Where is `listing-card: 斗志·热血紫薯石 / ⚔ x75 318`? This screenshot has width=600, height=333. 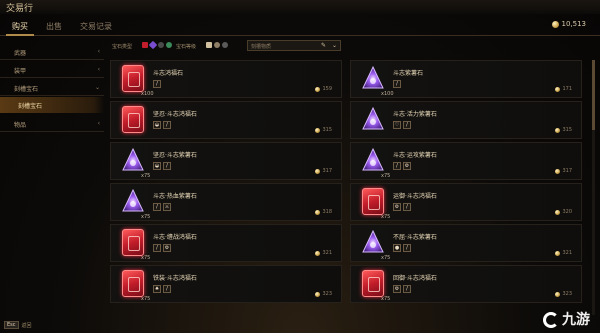
listing-card: 斗志·热血紫薯石 / ⚔ x75 318 is located at coordinates (226, 202).